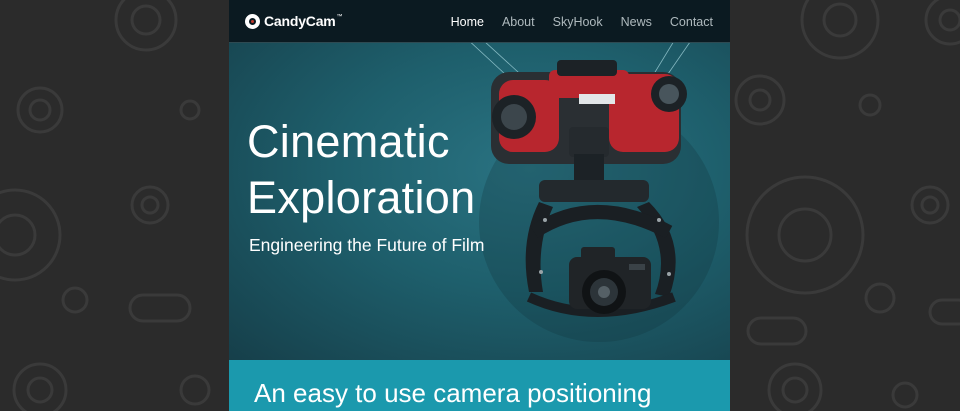 The width and height of the screenshot is (960, 411). I want to click on nav-link-skyhook: SkyHook, so click(578, 22).